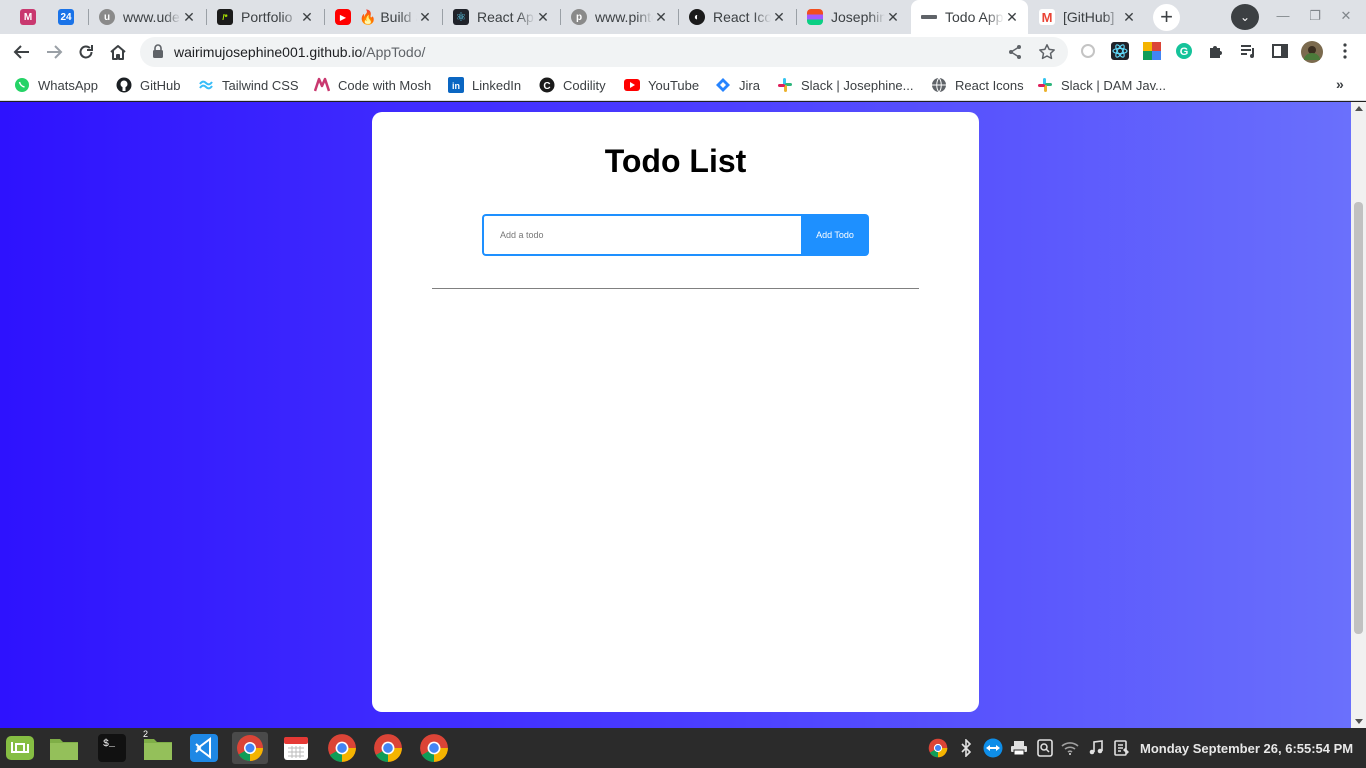 This screenshot has height=768, width=1366. I want to click on bookmark-label: LinkedIn, so click(497, 85).